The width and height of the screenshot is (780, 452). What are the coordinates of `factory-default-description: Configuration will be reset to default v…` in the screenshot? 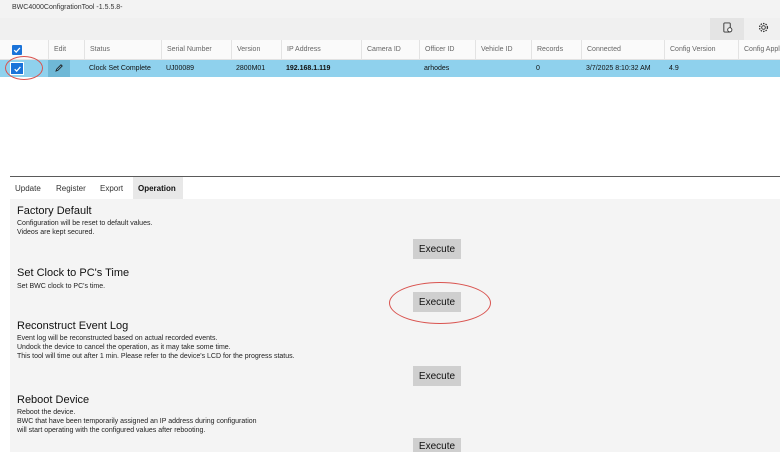 It's located at (84, 228).